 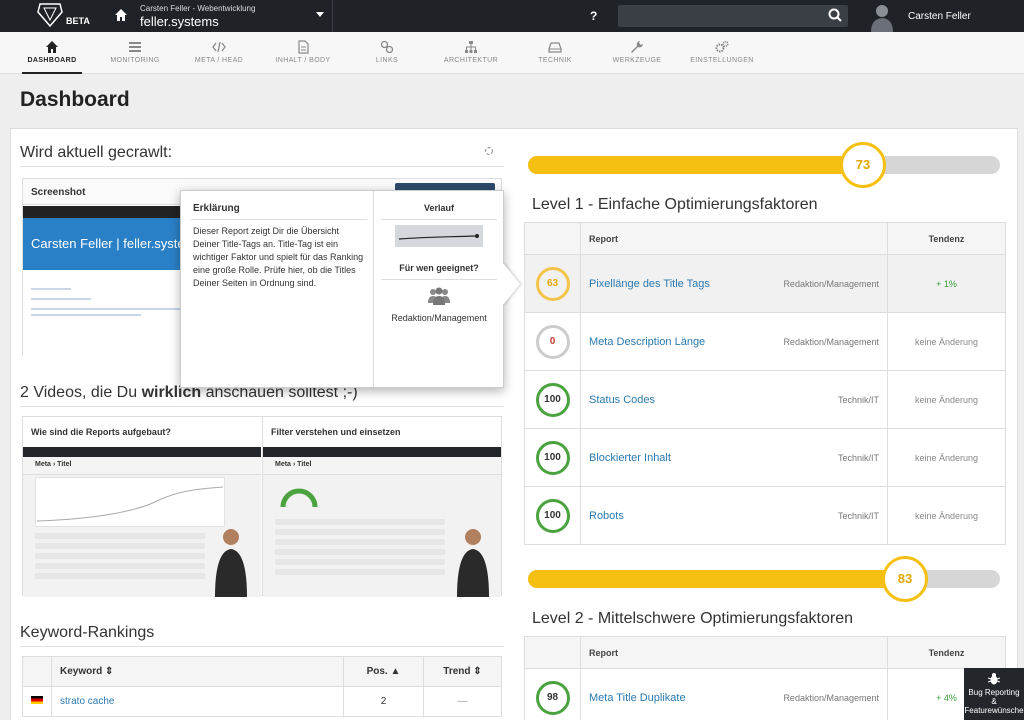 What do you see at coordinates (179, 21) in the screenshot?
I see `project-selector: feller.systems` at bounding box center [179, 21].